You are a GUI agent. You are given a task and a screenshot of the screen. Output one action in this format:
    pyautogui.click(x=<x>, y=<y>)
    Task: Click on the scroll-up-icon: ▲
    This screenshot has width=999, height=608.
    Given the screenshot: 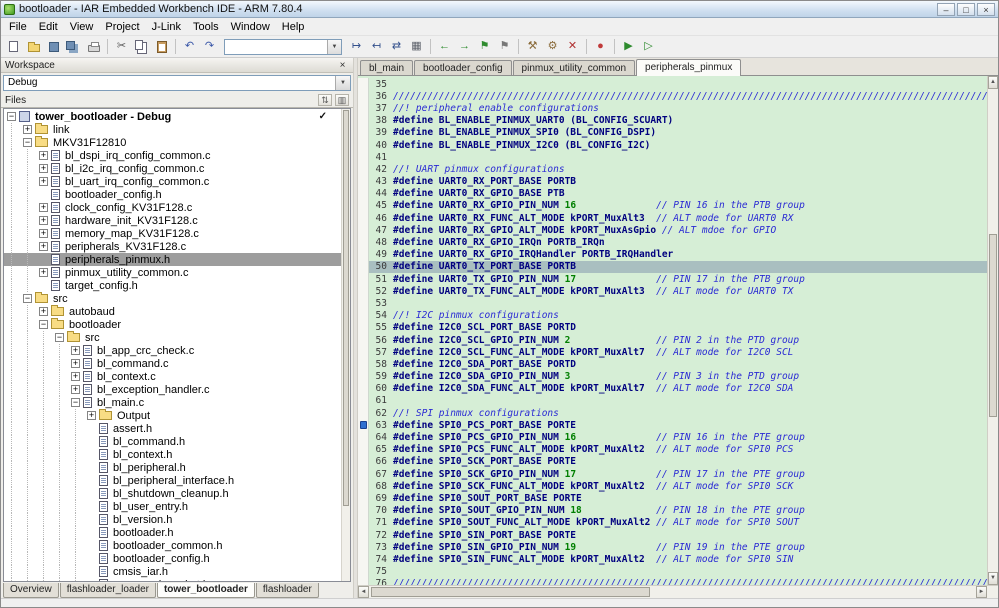 What is the action you would take?
    pyautogui.click(x=993, y=82)
    